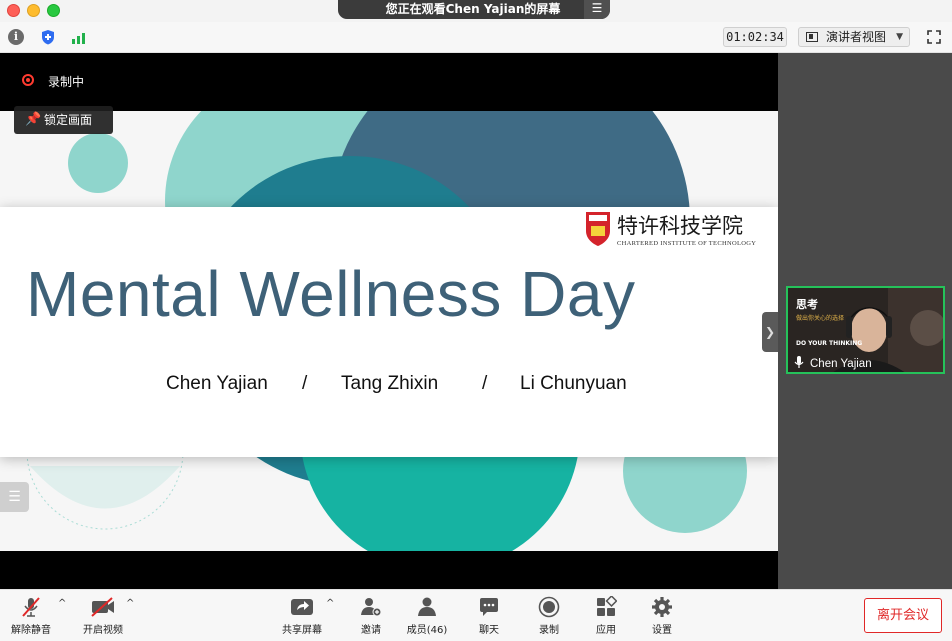 The image size is (952, 641). Describe the element at coordinates (427, 630) in the screenshot. I see `participants-label: 成员(46)` at that location.